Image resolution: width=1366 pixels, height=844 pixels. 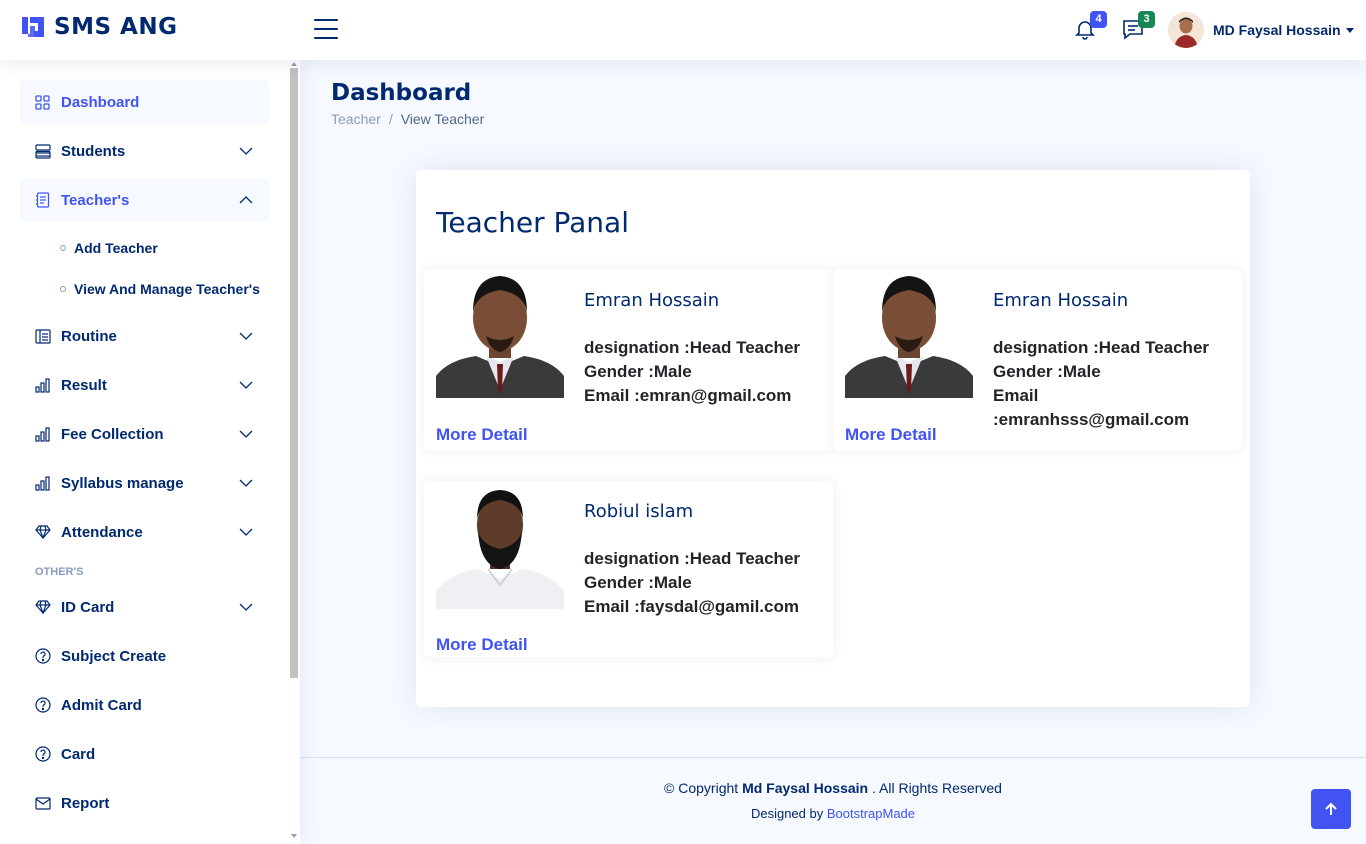 What do you see at coordinates (788, 813) in the screenshot?
I see `credits-label: Designed by` at bounding box center [788, 813].